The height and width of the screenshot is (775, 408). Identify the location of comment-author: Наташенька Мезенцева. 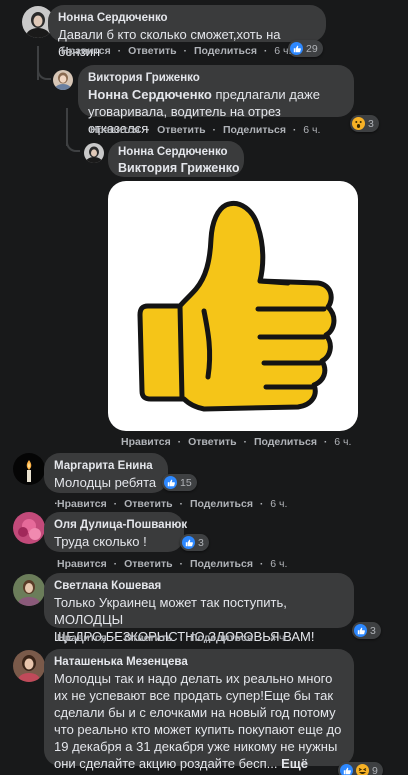
(199, 662).